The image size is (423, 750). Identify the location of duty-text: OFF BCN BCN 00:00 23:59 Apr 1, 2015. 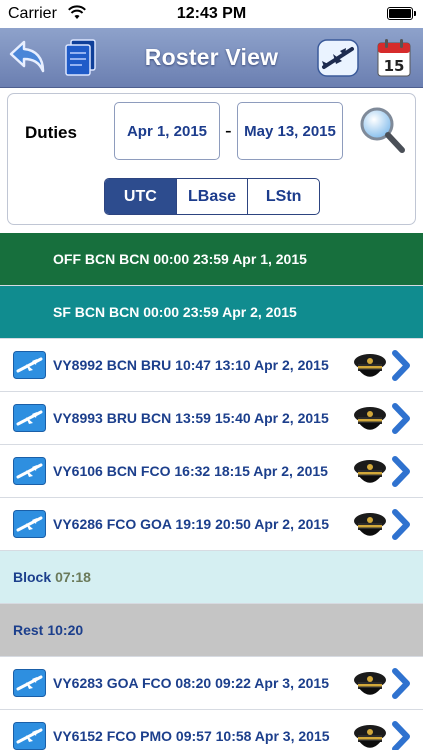
(180, 259).